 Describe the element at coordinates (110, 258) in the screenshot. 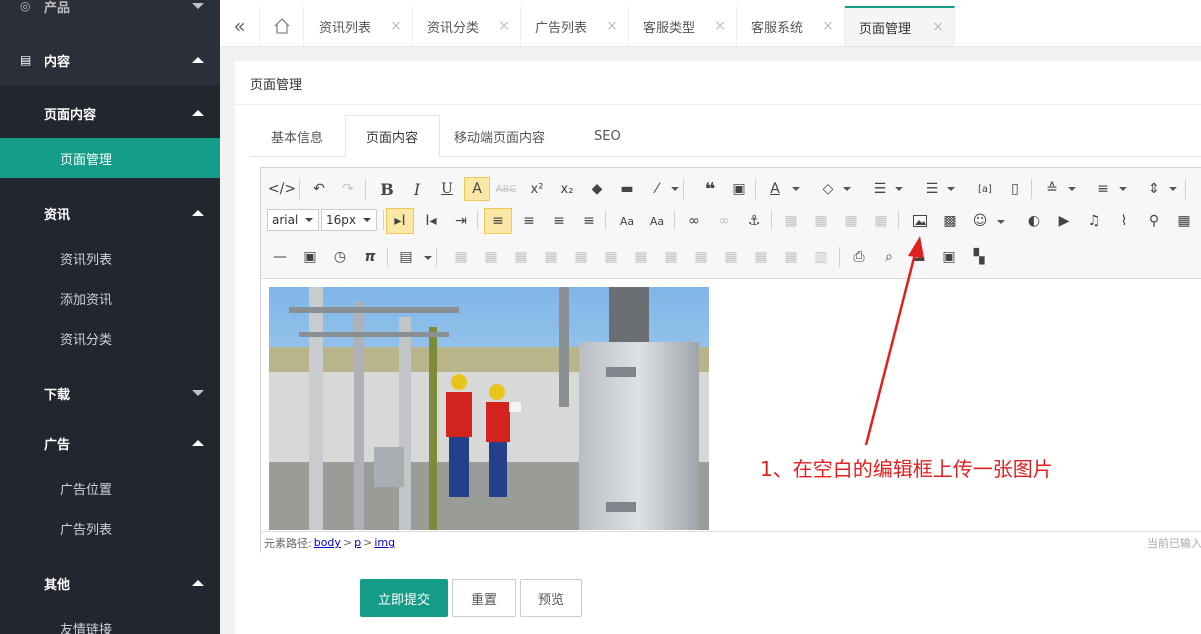

I see `sidebar-item-news-list: 资讯列表` at that location.